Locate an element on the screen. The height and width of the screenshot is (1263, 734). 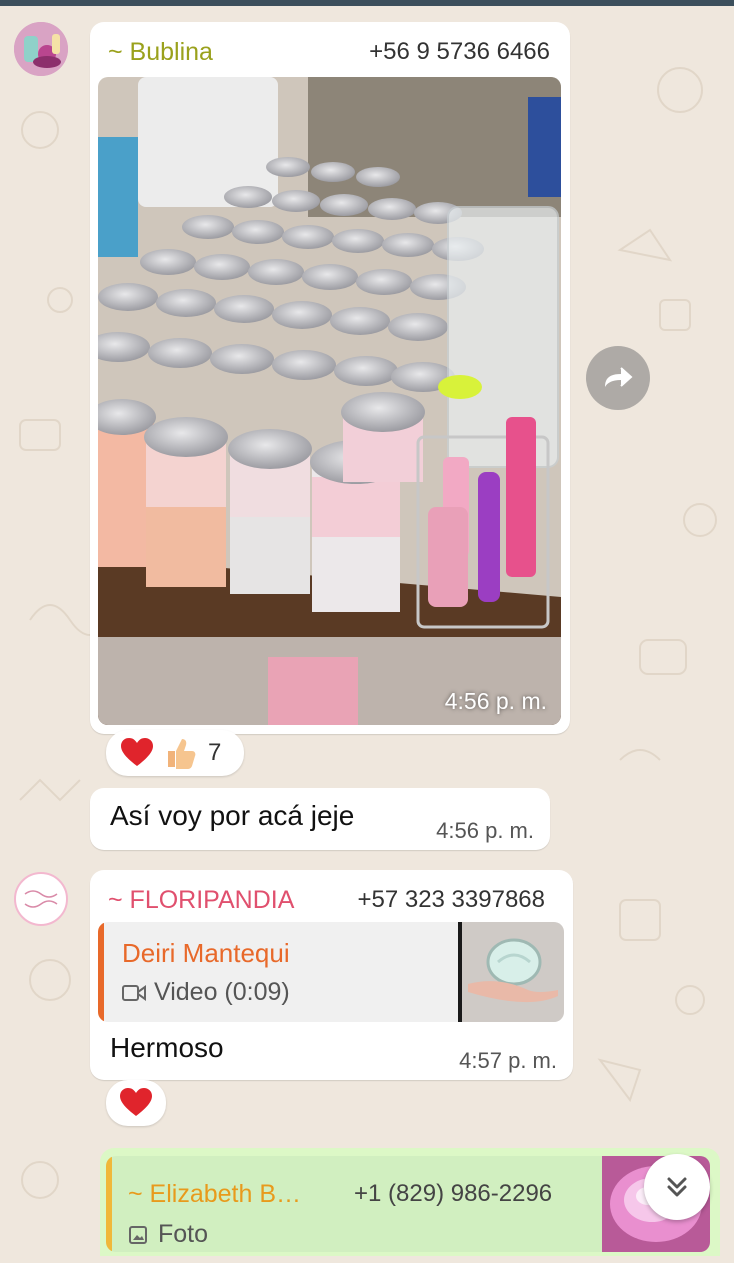
reaction-pill: 7 is located at coordinates (175, 753).